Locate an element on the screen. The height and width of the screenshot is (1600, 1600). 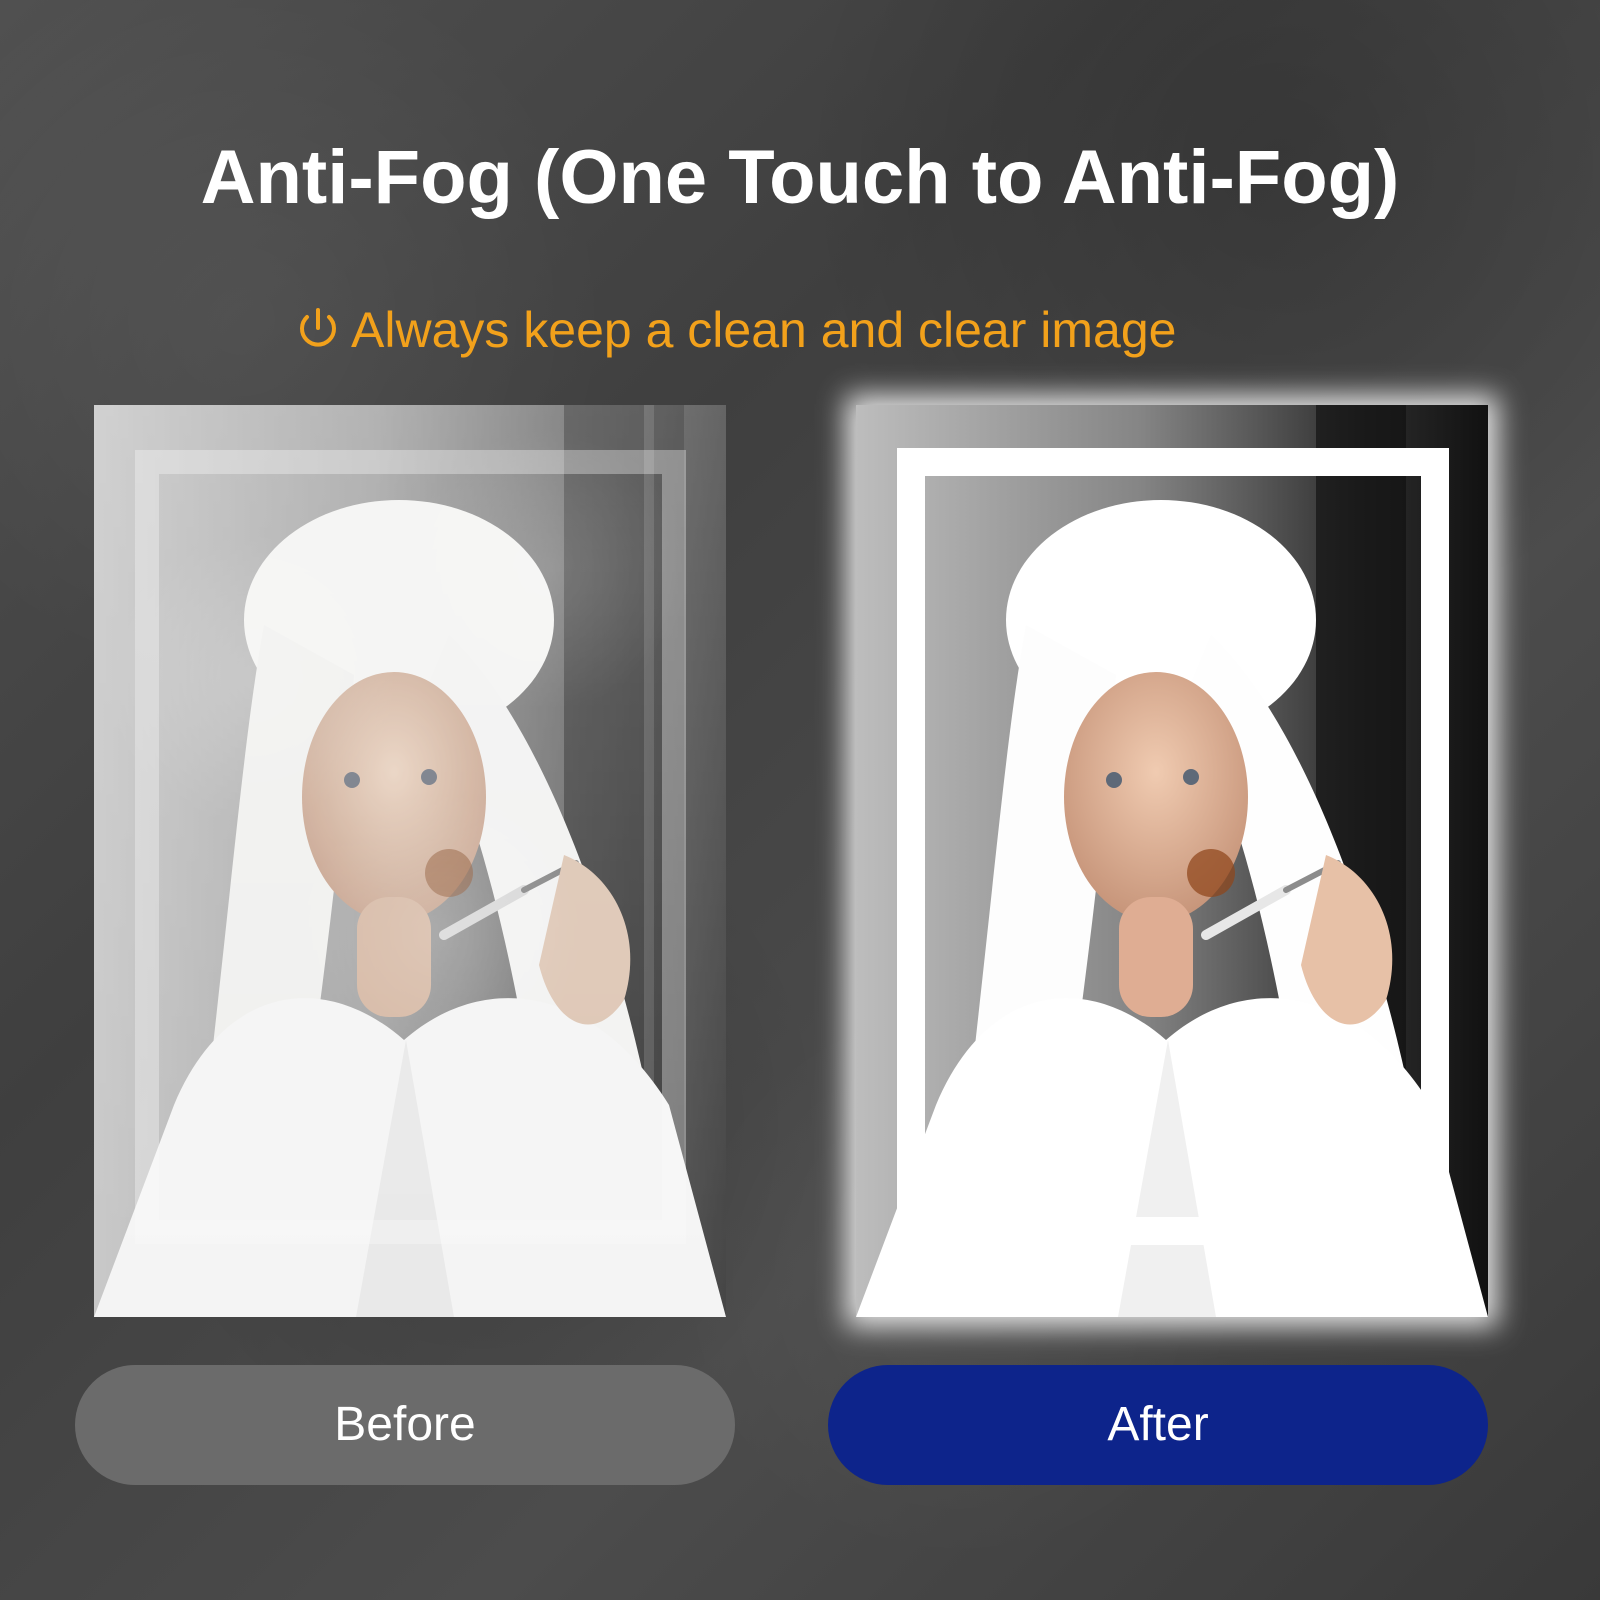
feature-subtitle: Always keep a clean and clear image is located at coordinates (734, 330).